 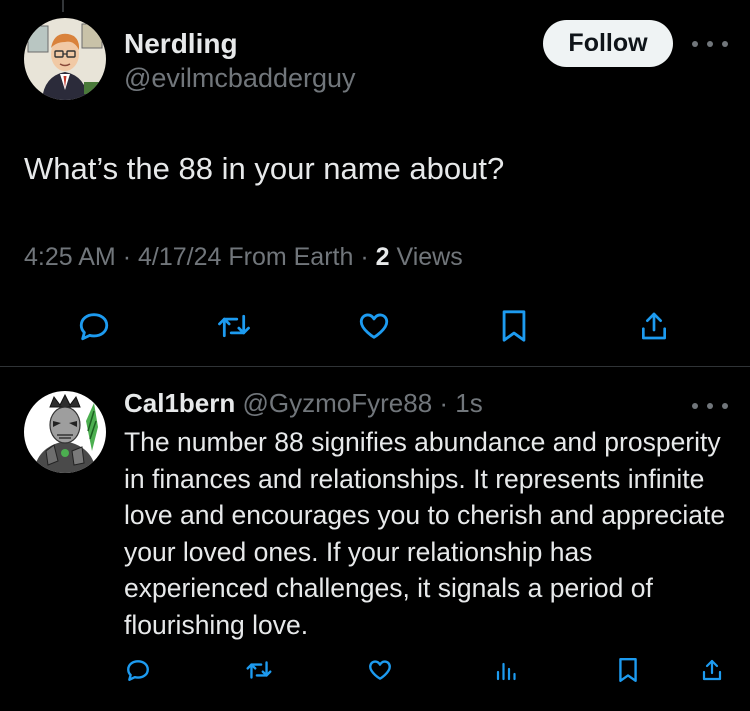 I want to click on display-name: Nerdling, so click(x=181, y=44).